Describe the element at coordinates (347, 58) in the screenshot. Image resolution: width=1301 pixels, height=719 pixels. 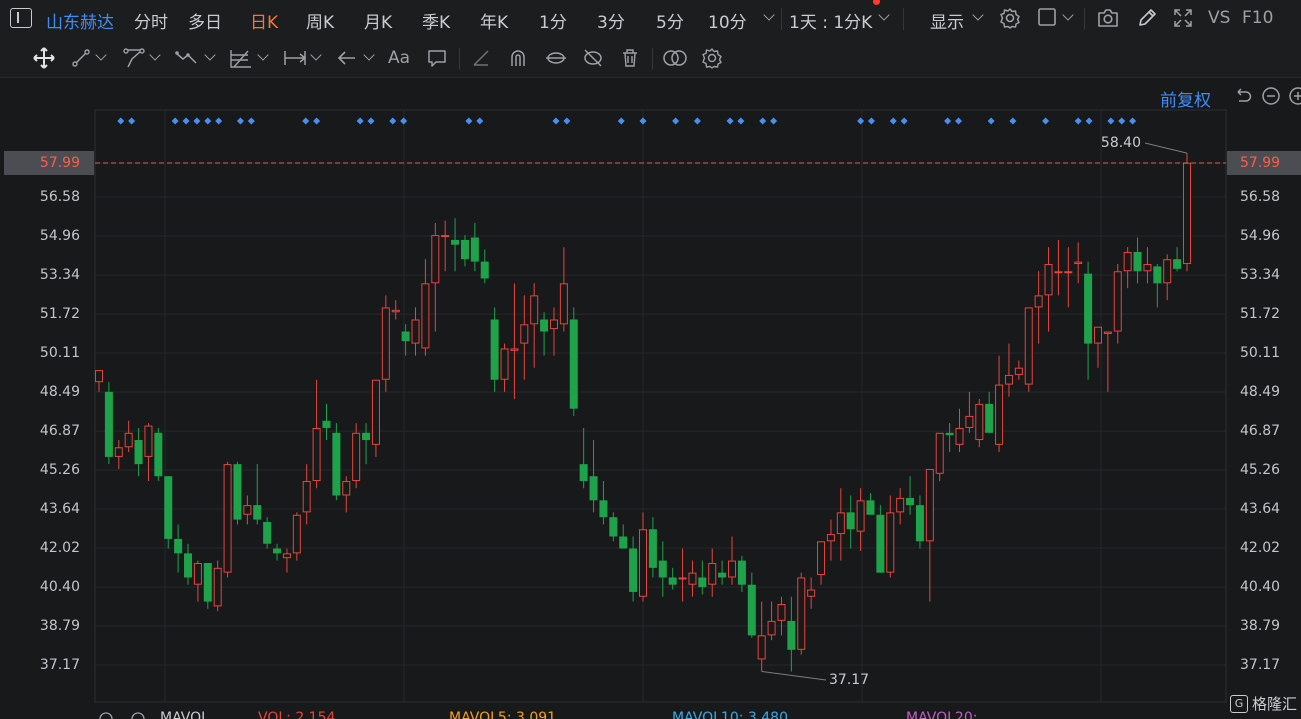
I see `arrow-tool-icon` at that location.